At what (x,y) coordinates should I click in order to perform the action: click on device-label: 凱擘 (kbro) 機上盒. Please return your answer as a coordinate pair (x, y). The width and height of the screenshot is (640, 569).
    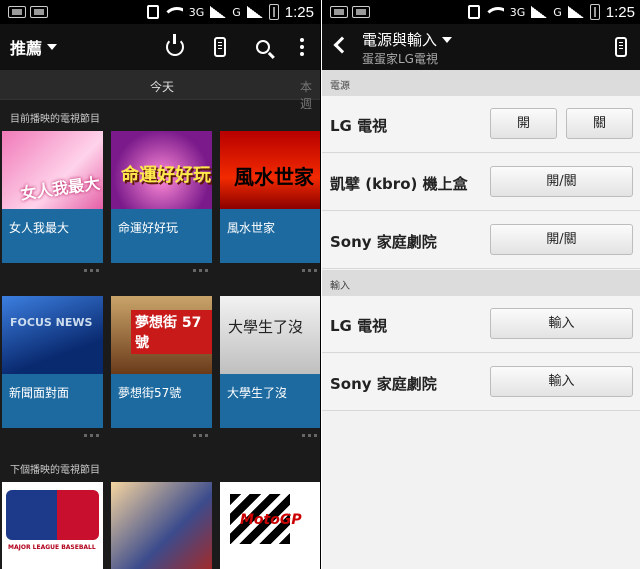
    Looking at the image, I should click on (399, 184).